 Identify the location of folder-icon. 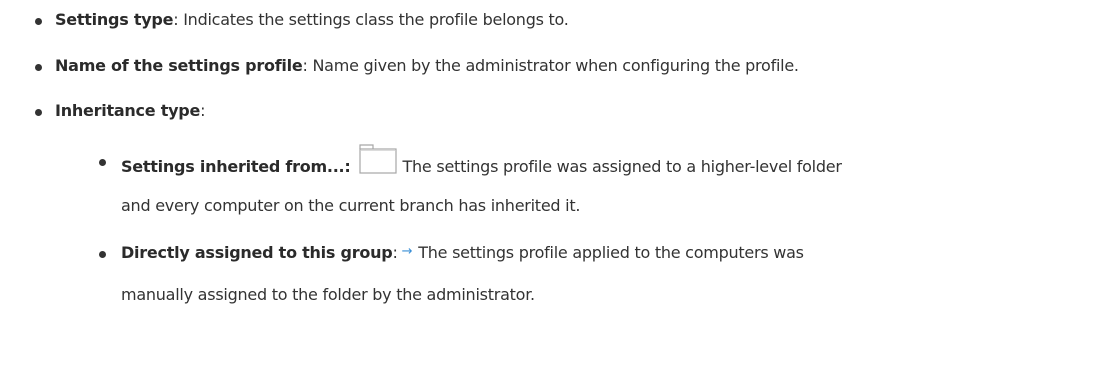
(377, 159).